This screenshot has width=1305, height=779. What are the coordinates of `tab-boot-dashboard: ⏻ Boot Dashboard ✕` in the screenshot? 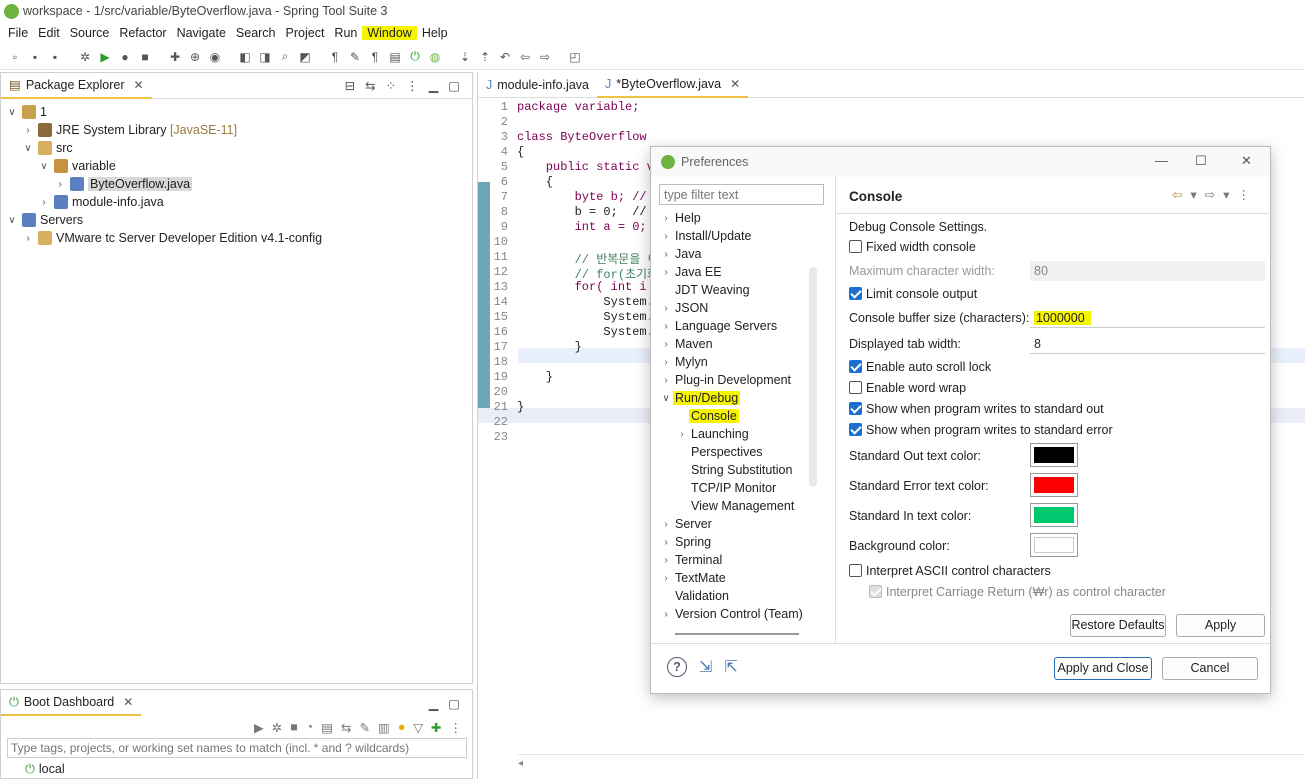 It's located at (71, 703).